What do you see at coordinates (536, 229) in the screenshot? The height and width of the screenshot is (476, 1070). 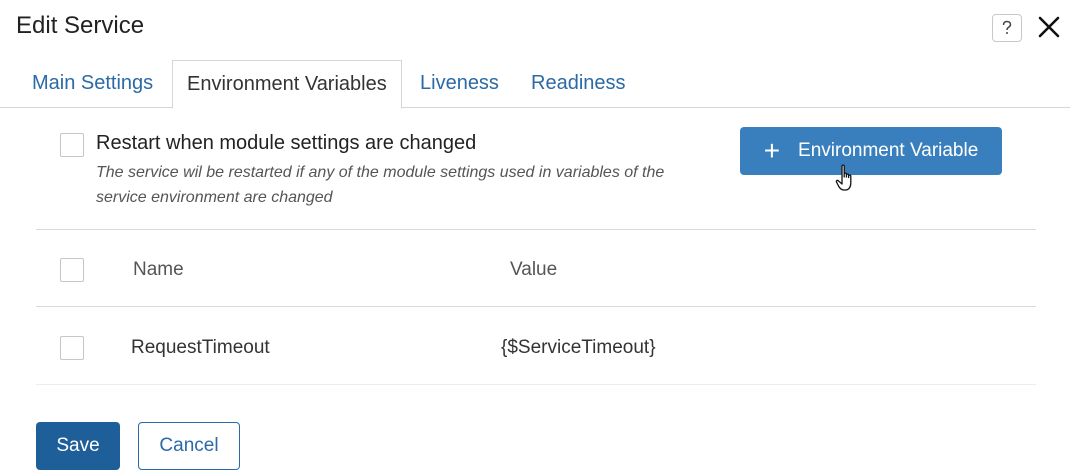 I see `table-top-divider` at bounding box center [536, 229].